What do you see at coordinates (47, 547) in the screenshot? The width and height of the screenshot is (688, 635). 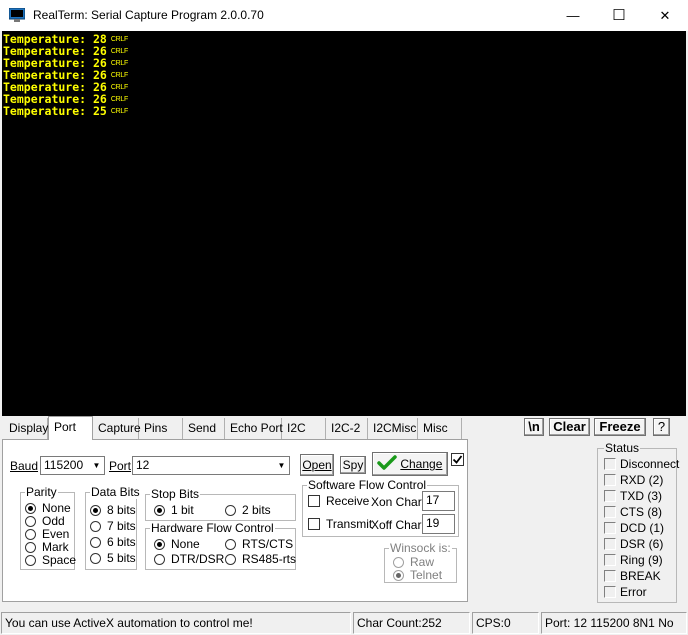 I see `parity-mark-radio: Mark` at bounding box center [47, 547].